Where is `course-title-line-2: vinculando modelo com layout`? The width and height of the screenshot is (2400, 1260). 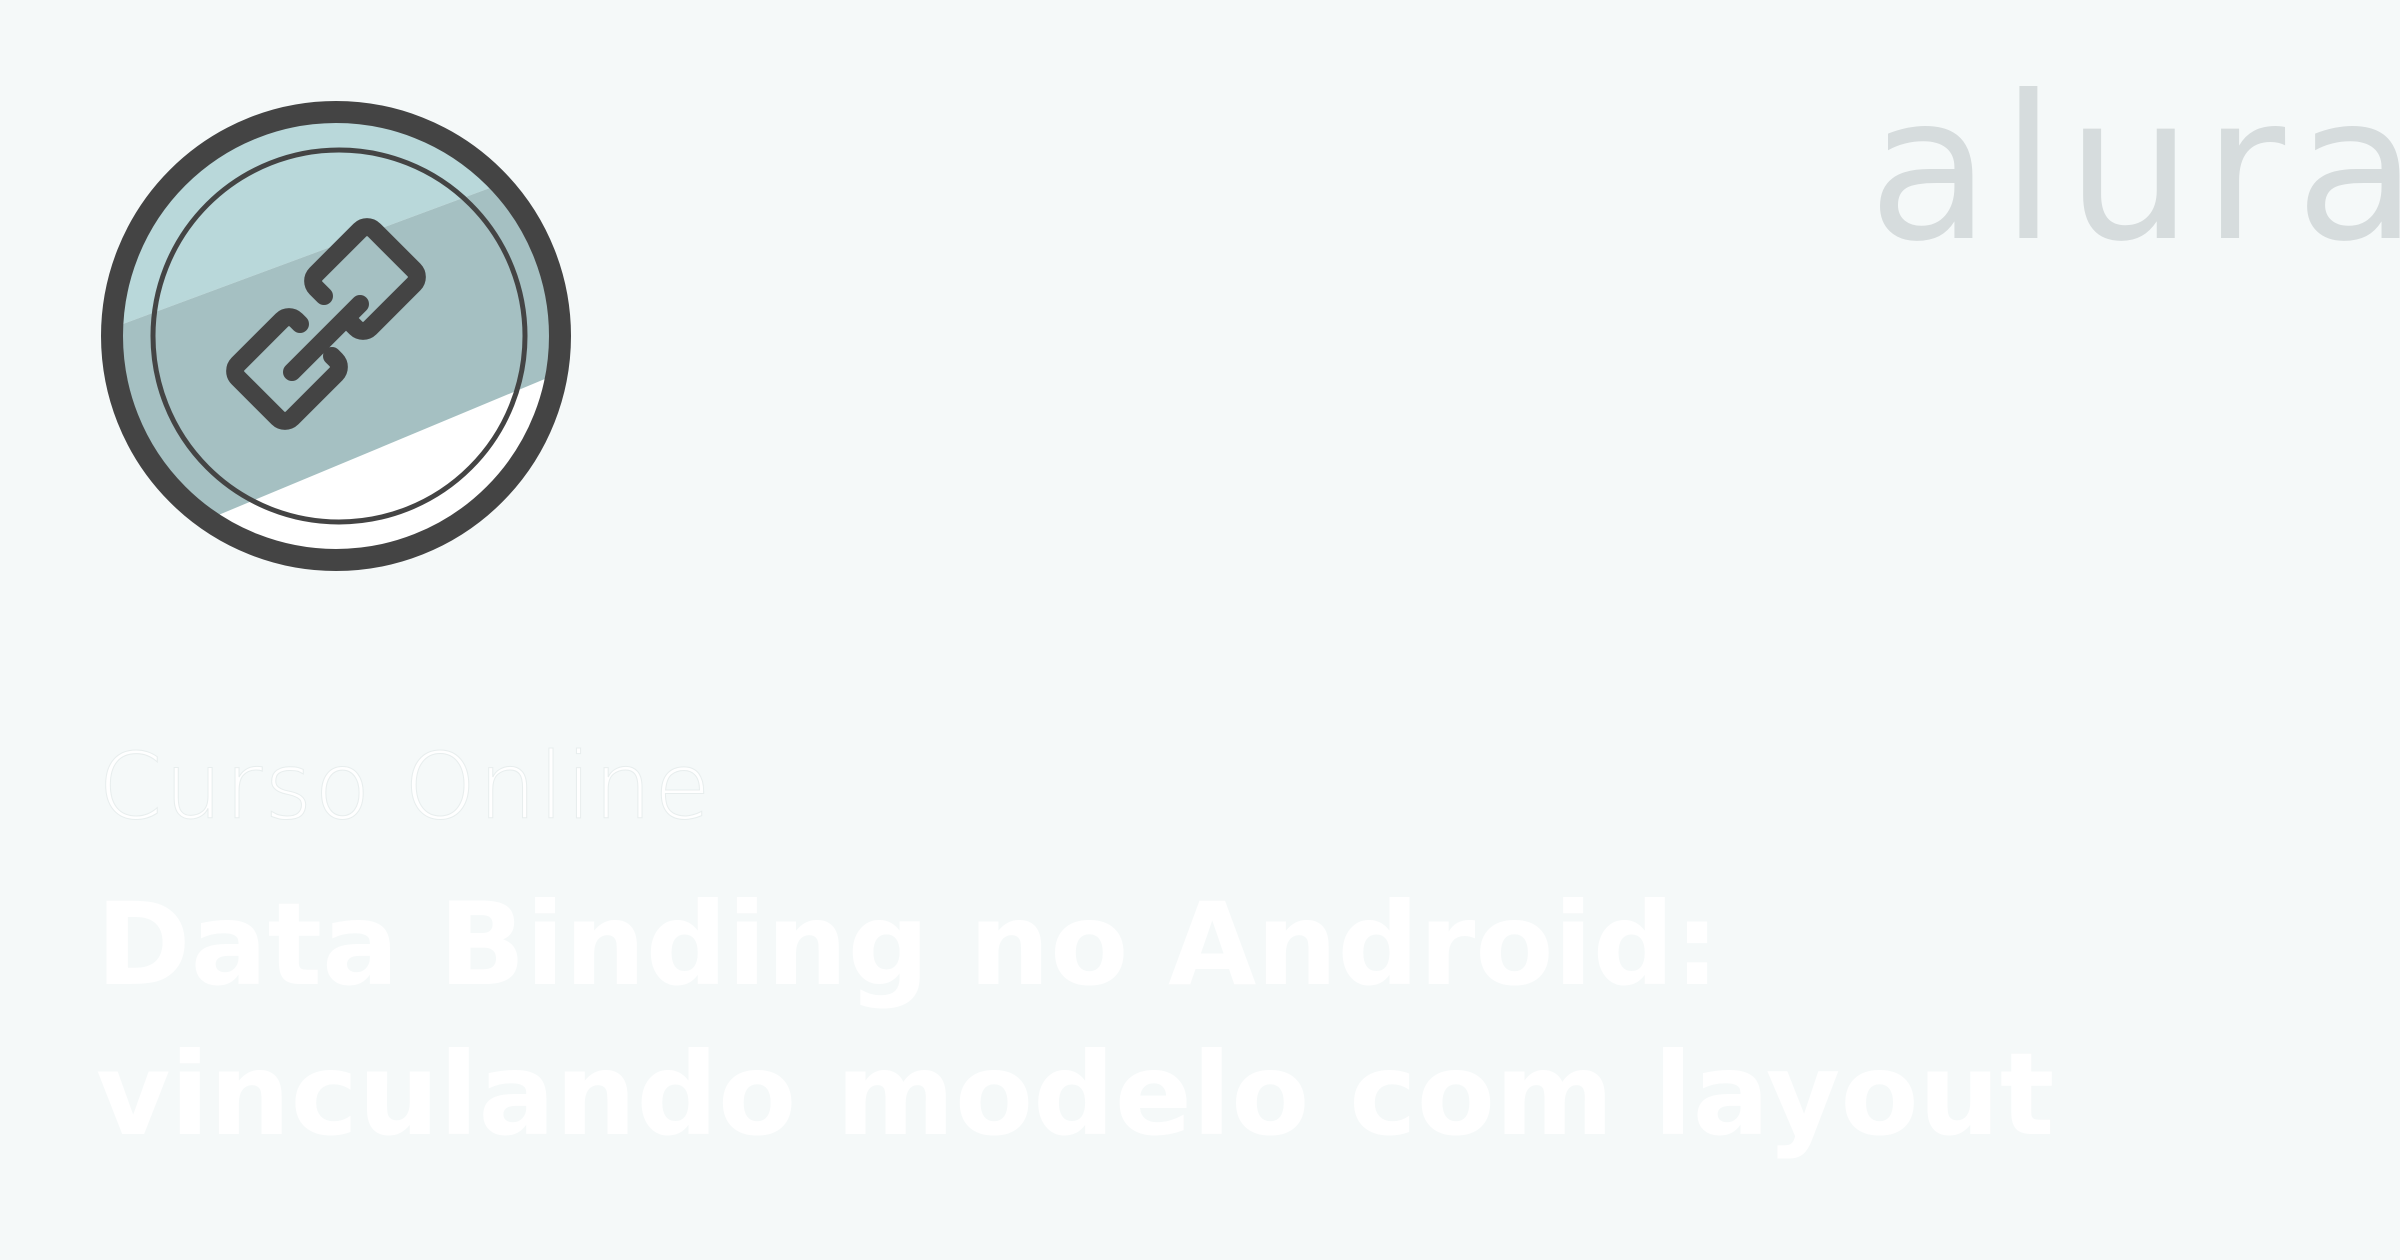 course-title-line-2: vinculando modelo com layout is located at coordinates (1075, 1094).